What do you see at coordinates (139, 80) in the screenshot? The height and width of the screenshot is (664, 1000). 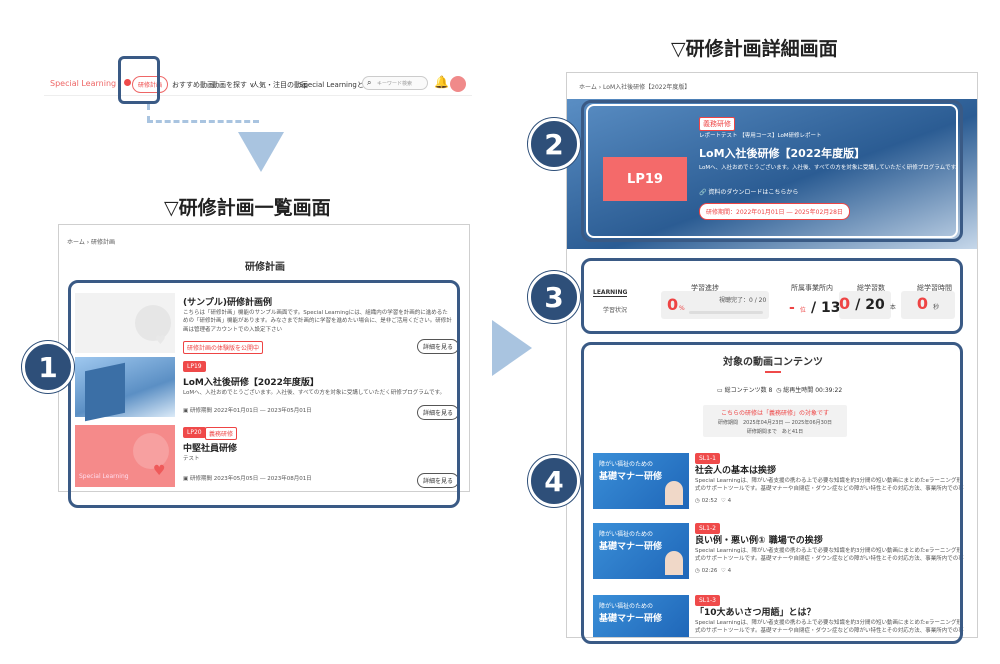 I see `nav-highlight-box` at bounding box center [139, 80].